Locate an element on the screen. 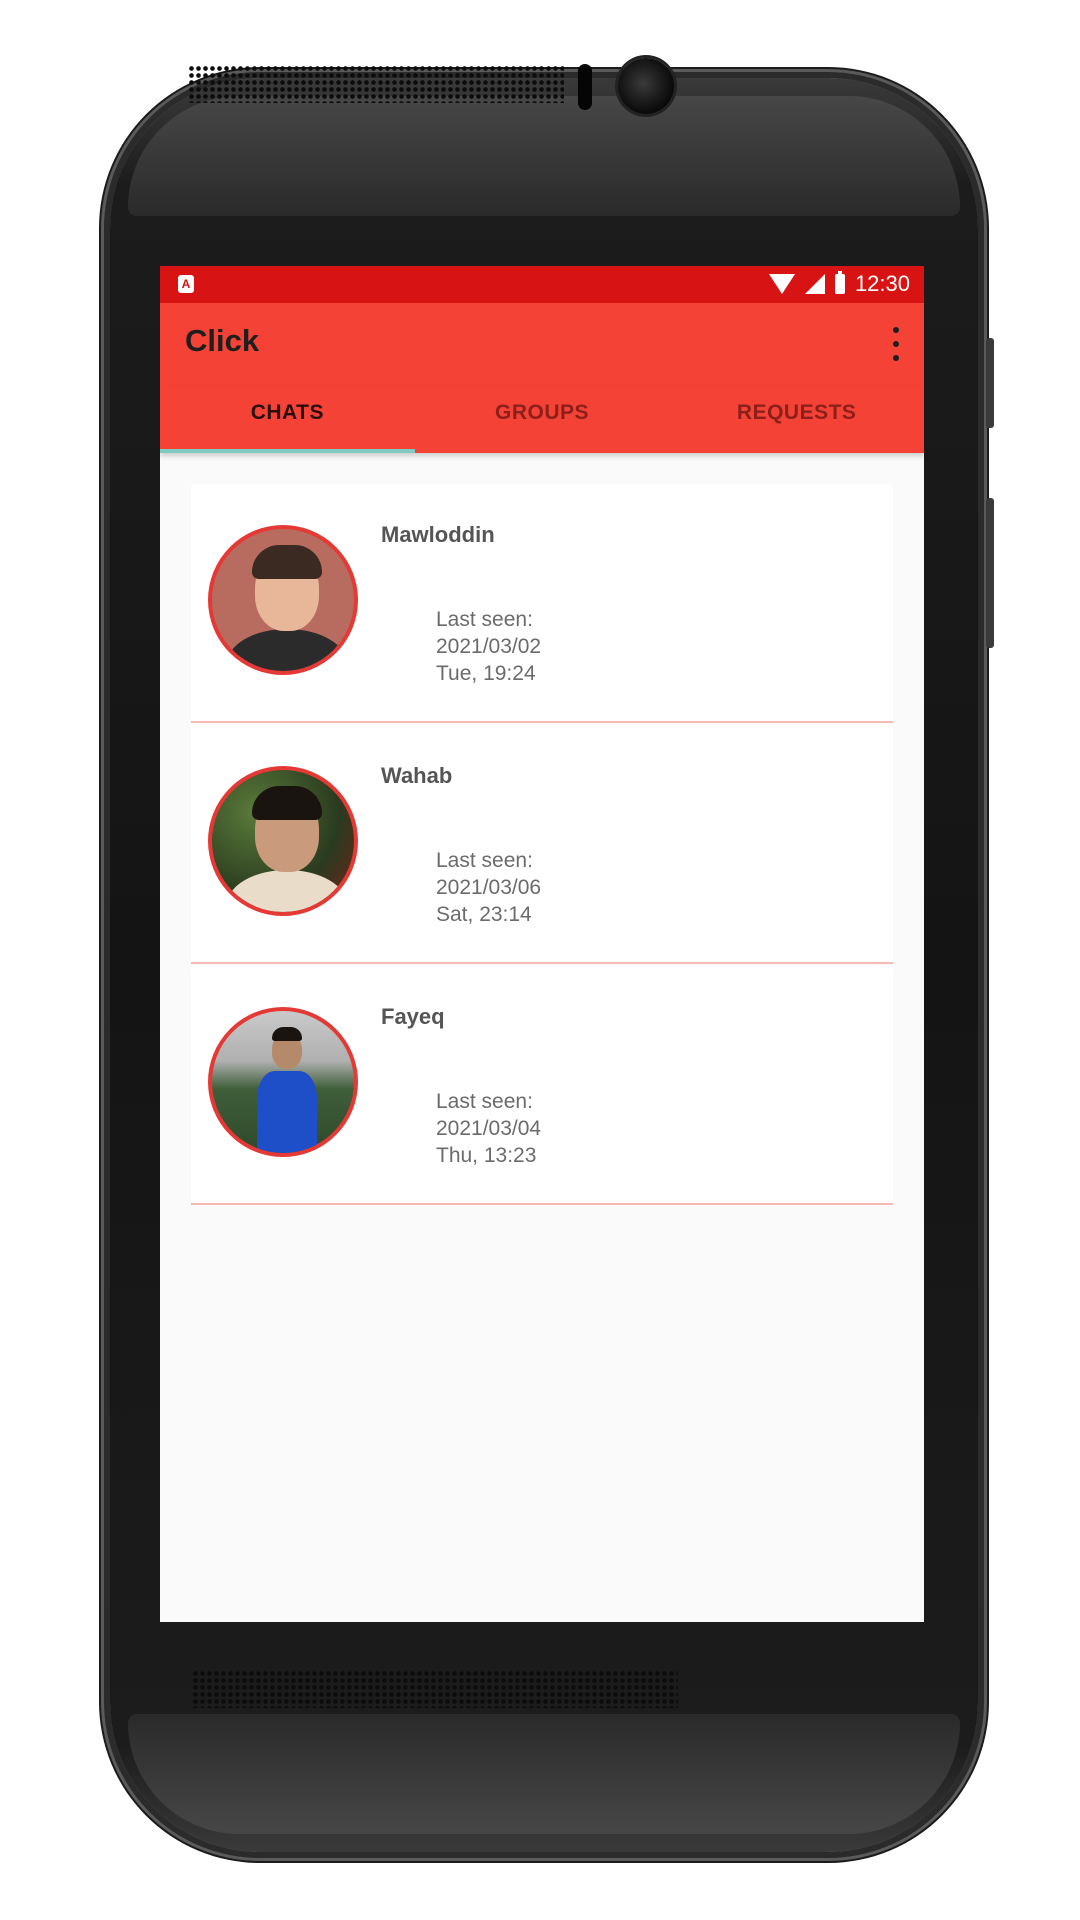 The width and height of the screenshot is (1080, 1920). proximity-sensor is located at coordinates (585, 87).